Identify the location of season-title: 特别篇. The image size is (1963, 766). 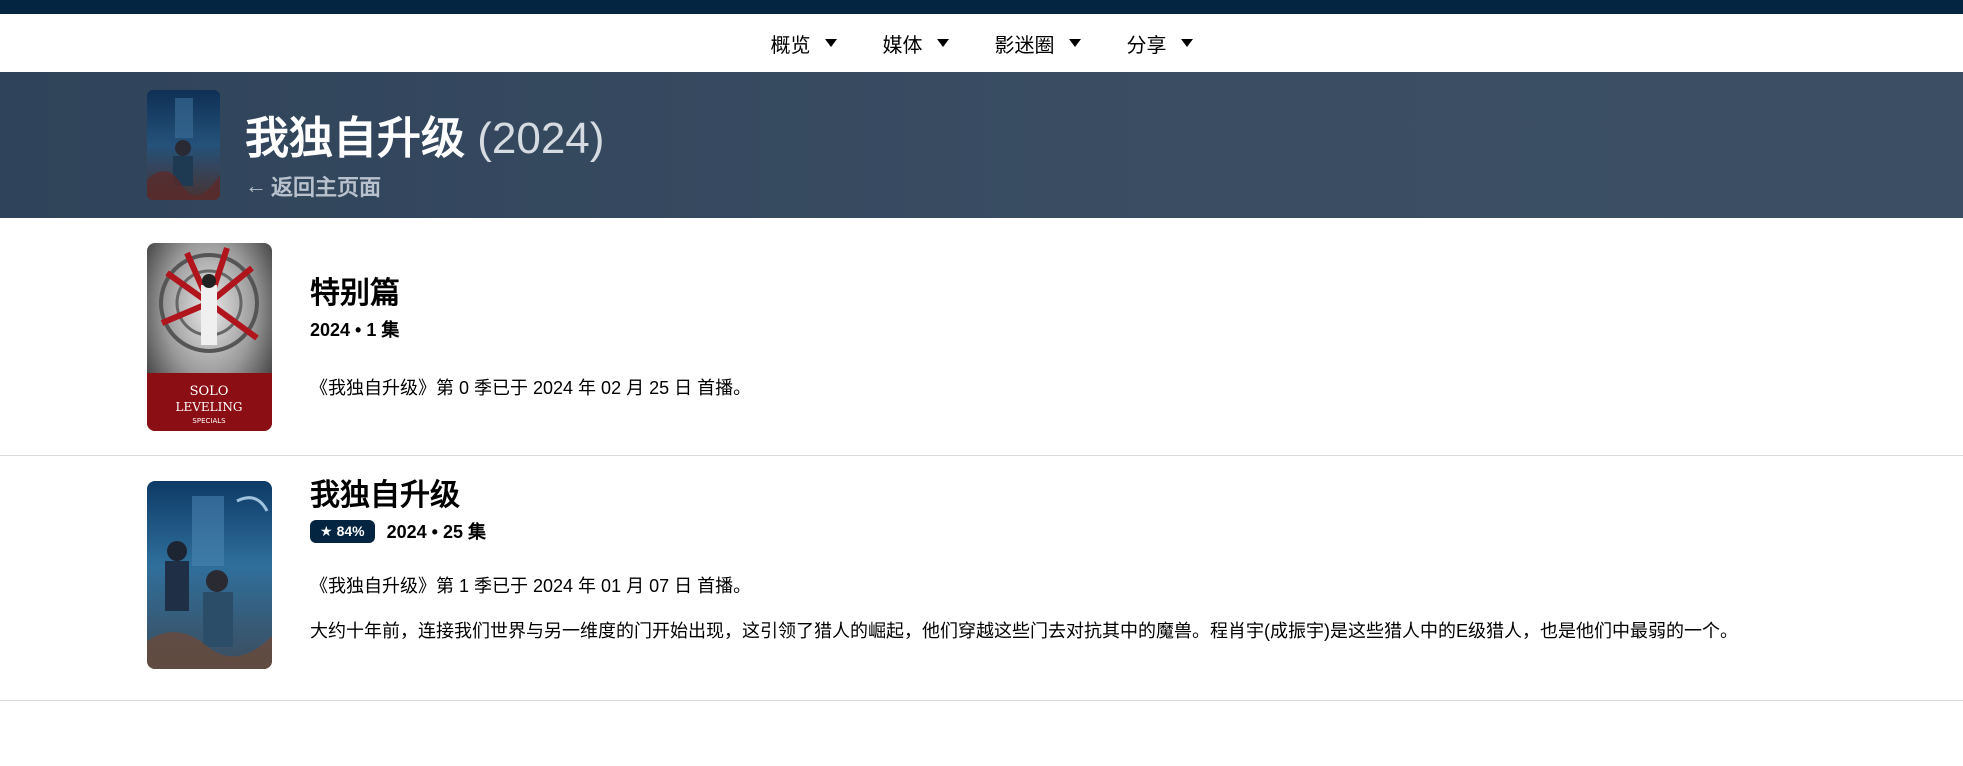
(530, 294).